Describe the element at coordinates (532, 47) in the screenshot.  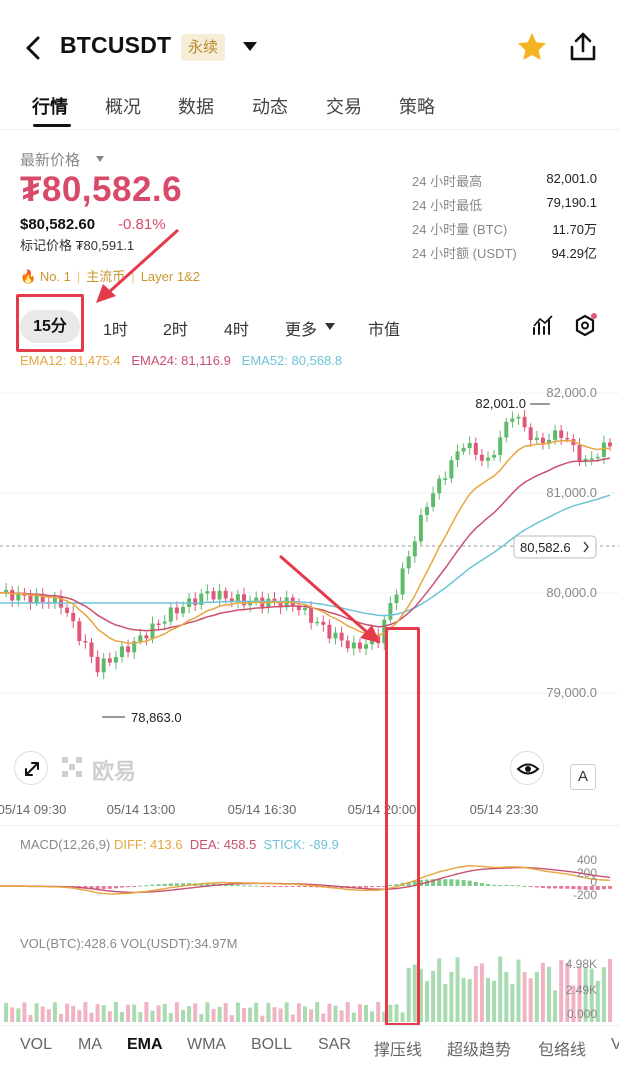
I see `star-icon` at that location.